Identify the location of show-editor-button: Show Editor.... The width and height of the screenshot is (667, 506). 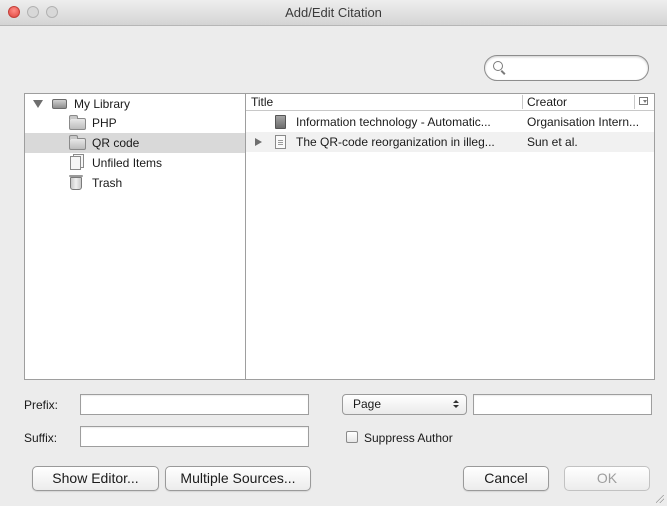
(95, 478).